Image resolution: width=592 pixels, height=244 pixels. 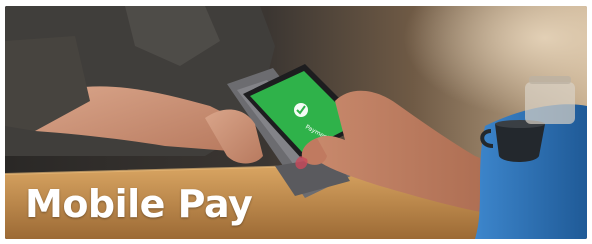 What do you see at coordinates (139, 204) in the screenshot?
I see `banner-title: Mobile Pay` at bounding box center [139, 204].